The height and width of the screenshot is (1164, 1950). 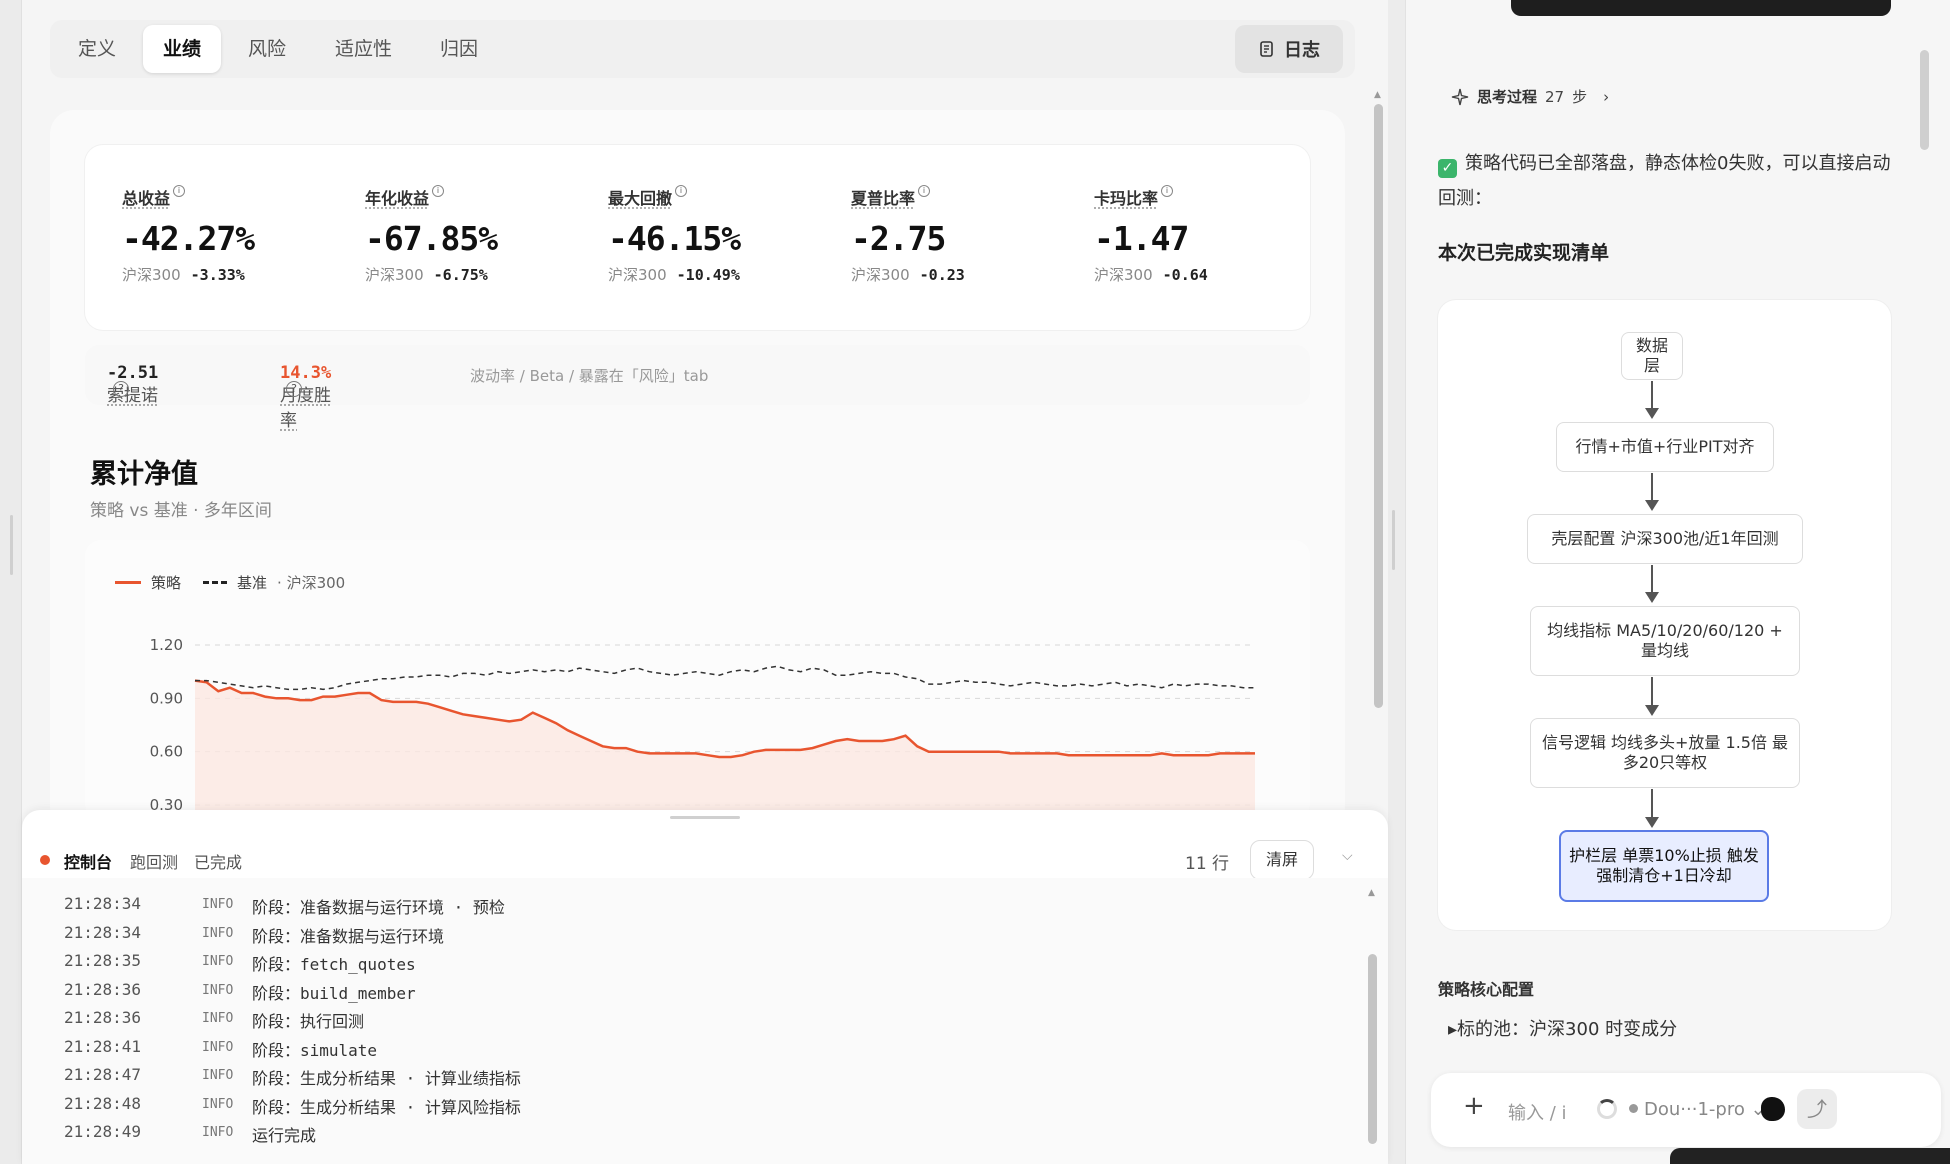 I want to click on log-row: 21:28:49 INFO 运行完成, so click(x=672, y=1134).